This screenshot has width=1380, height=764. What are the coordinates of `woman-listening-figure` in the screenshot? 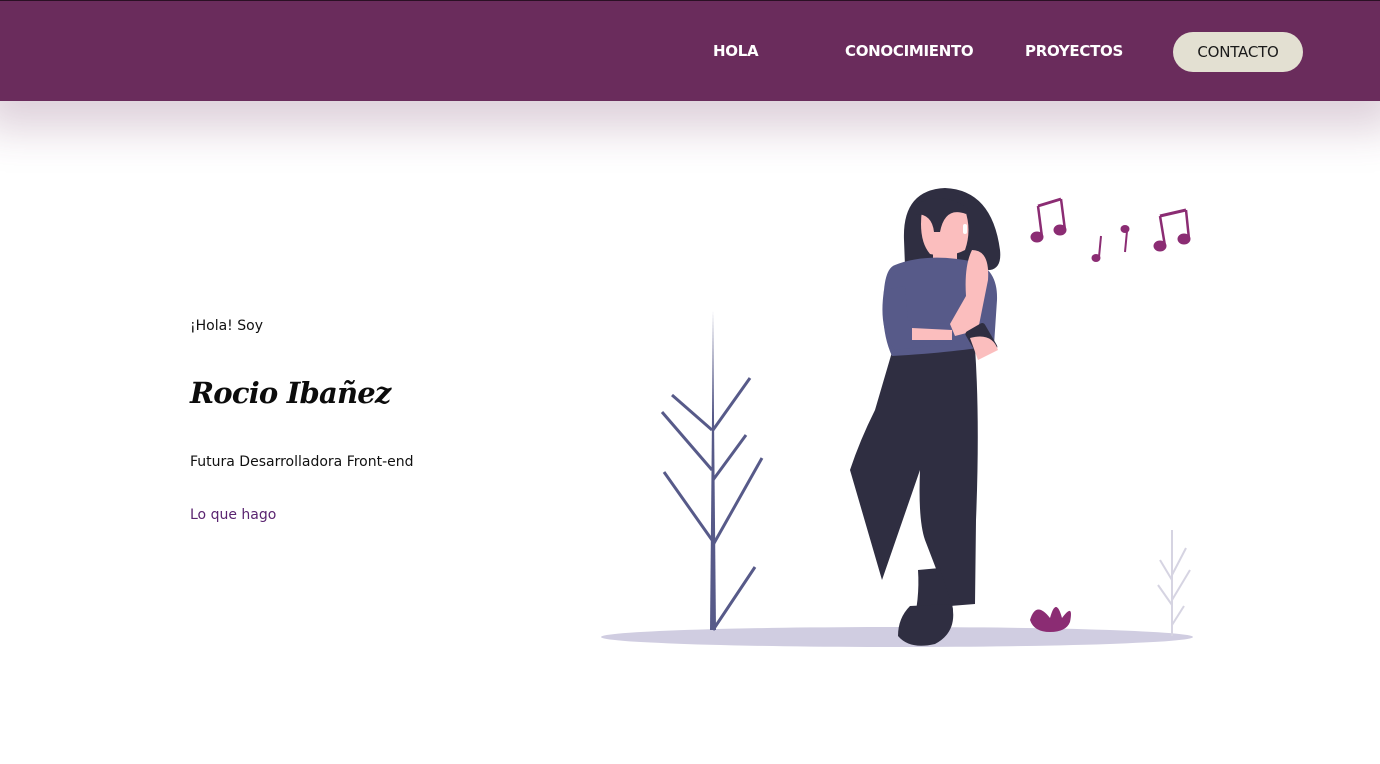 It's located at (925, 417).